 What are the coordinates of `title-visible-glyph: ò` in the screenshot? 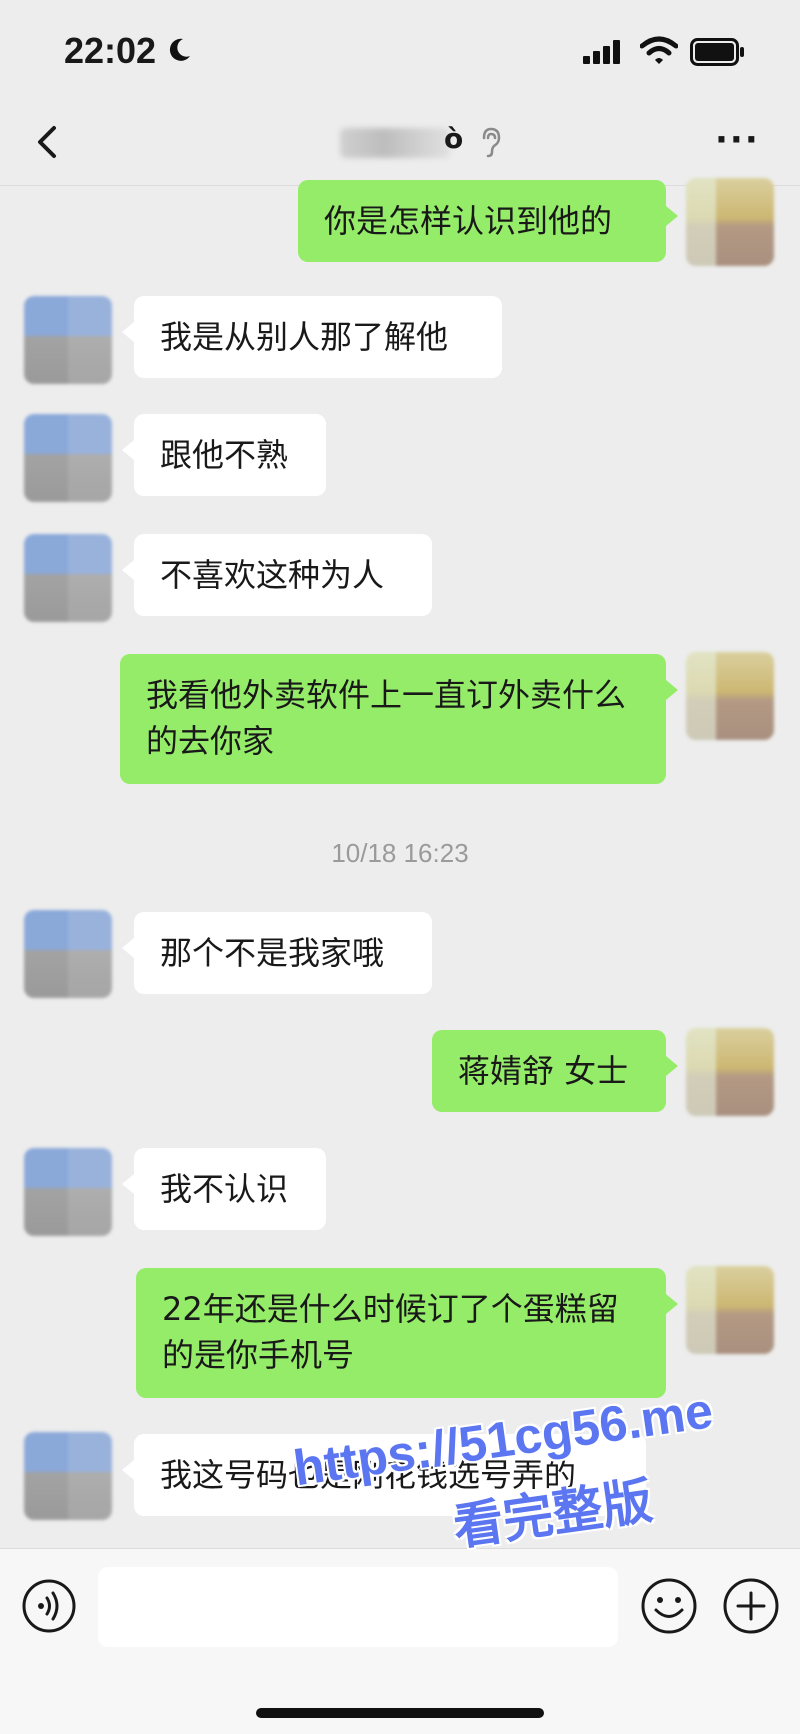 It's located at (454, 138).